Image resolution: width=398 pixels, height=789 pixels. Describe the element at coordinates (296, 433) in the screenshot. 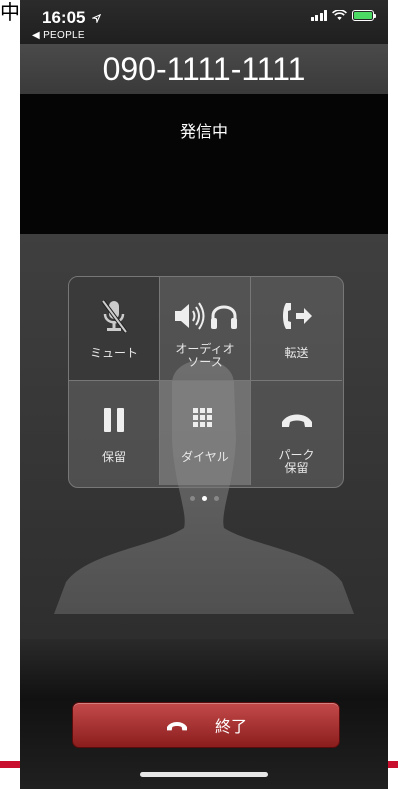

I see `park-hold-button: パーク 保留` at that location.